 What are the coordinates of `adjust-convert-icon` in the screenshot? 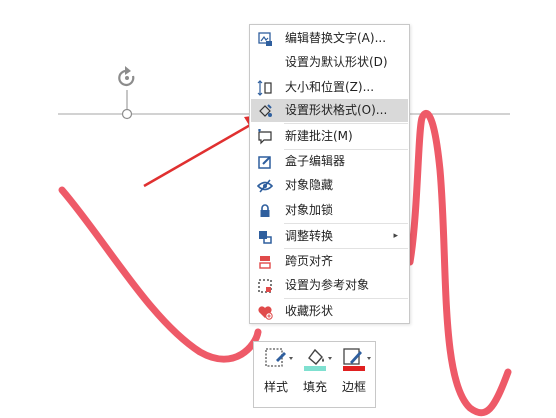 It's located at (264, 236).